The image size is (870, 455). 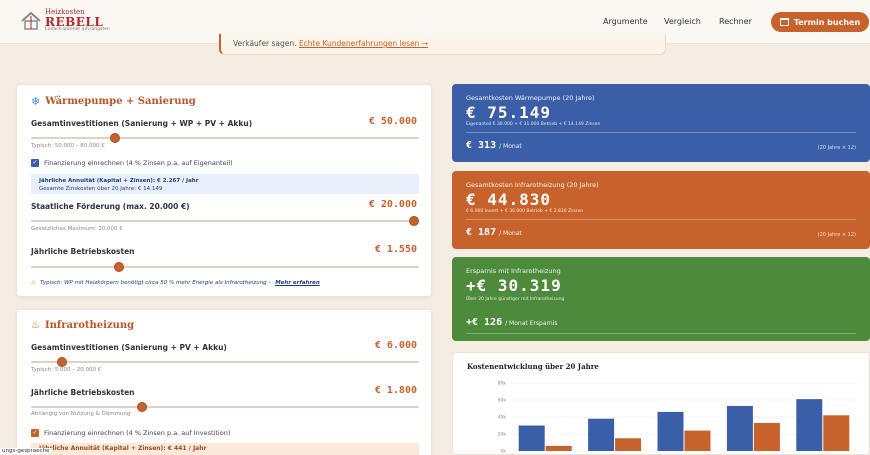 What do you see at coordinates (836, 235) in the screenshot?
I see `ir-period-note: (20 Jahre × 12)` at bounding box center [836, 235].